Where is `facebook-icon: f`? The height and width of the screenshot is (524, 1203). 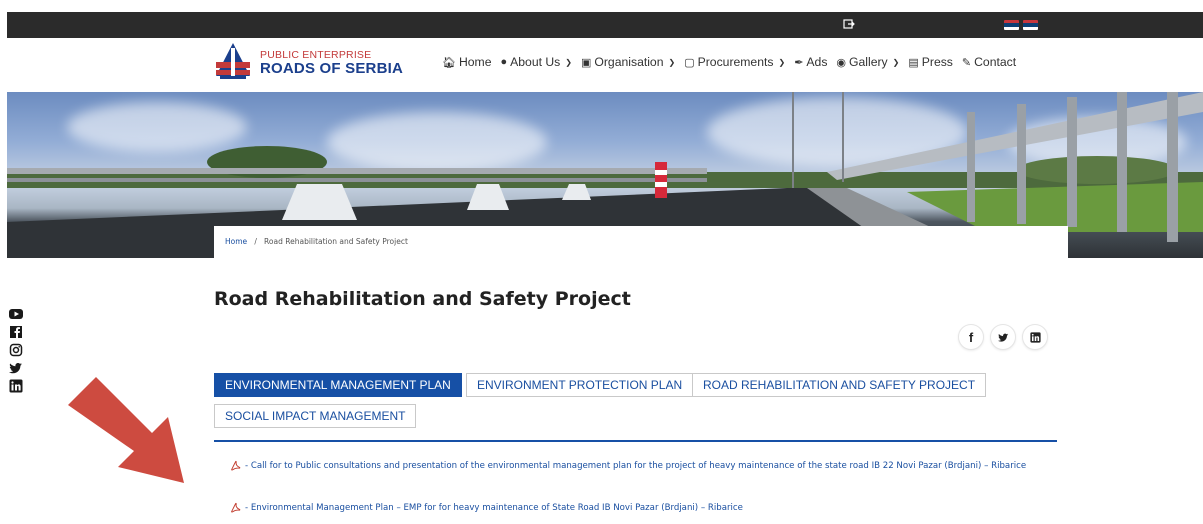
facebook-icon: f is located at coordinates (971, 337).